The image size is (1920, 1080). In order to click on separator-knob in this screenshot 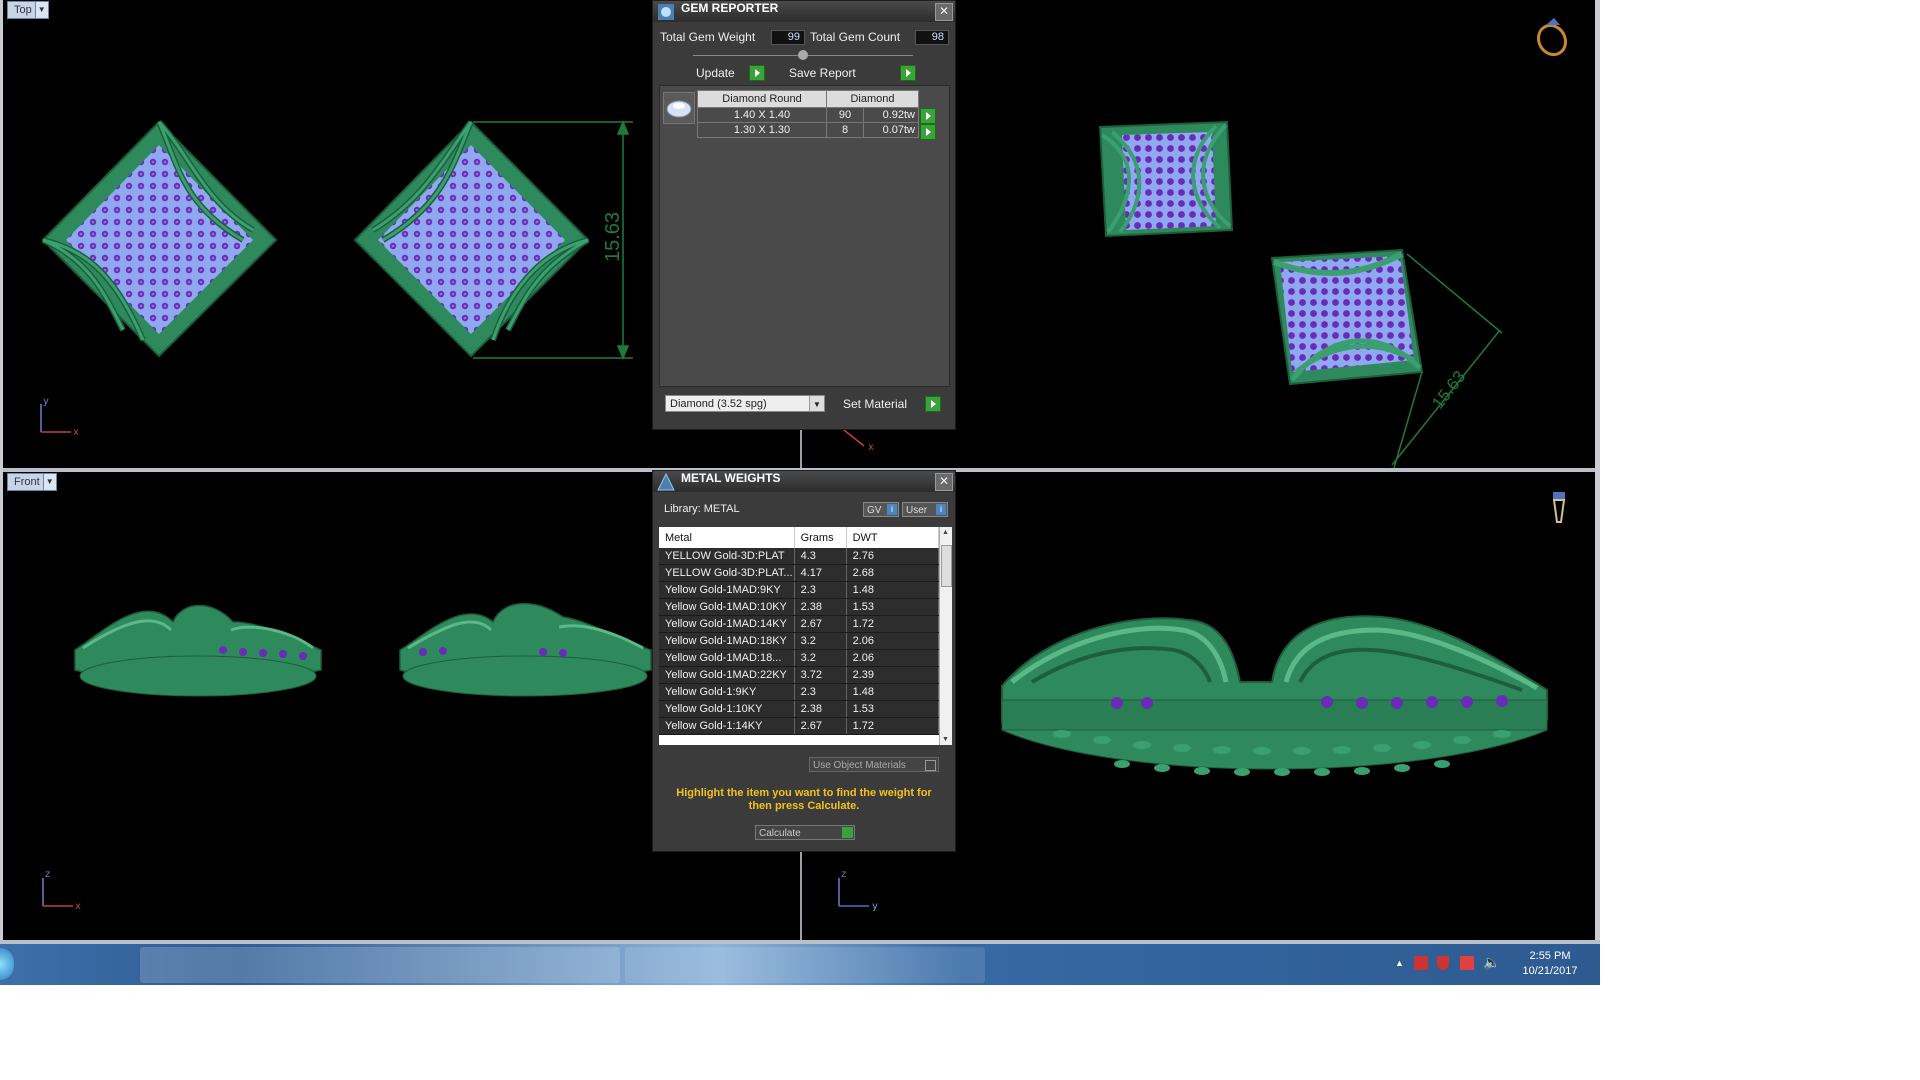, I will do `click(803, 55)`.